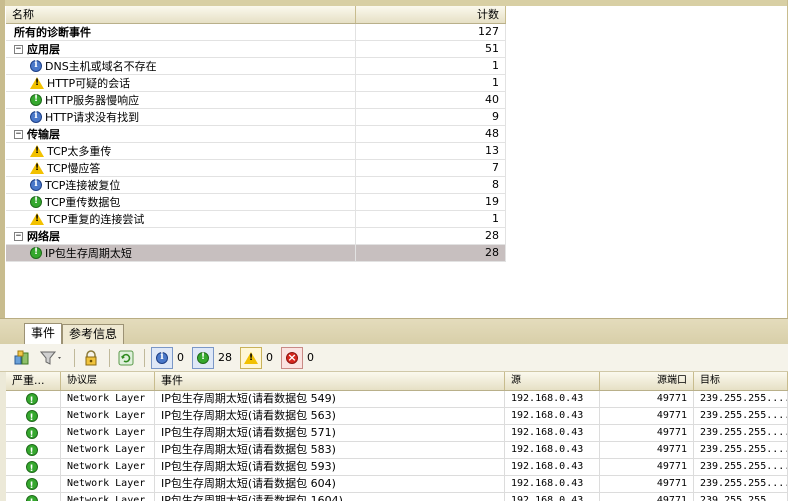  Describe the element at coordinates (330, 497) in the screenshot. I see `cell-event: IP包生存周期太短(请看数据包 1604)` at that location.